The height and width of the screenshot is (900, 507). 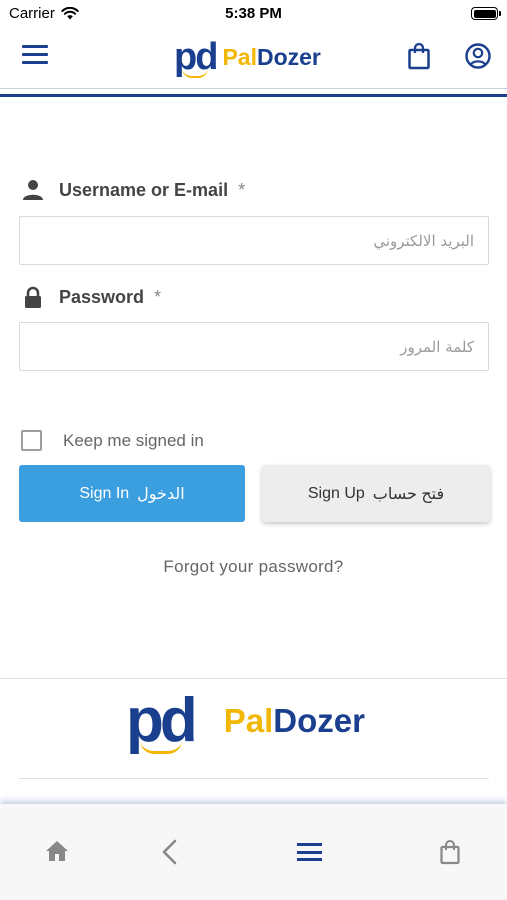 I want to click on username-label: Username or E-mail *, so click(x=133, y=190).